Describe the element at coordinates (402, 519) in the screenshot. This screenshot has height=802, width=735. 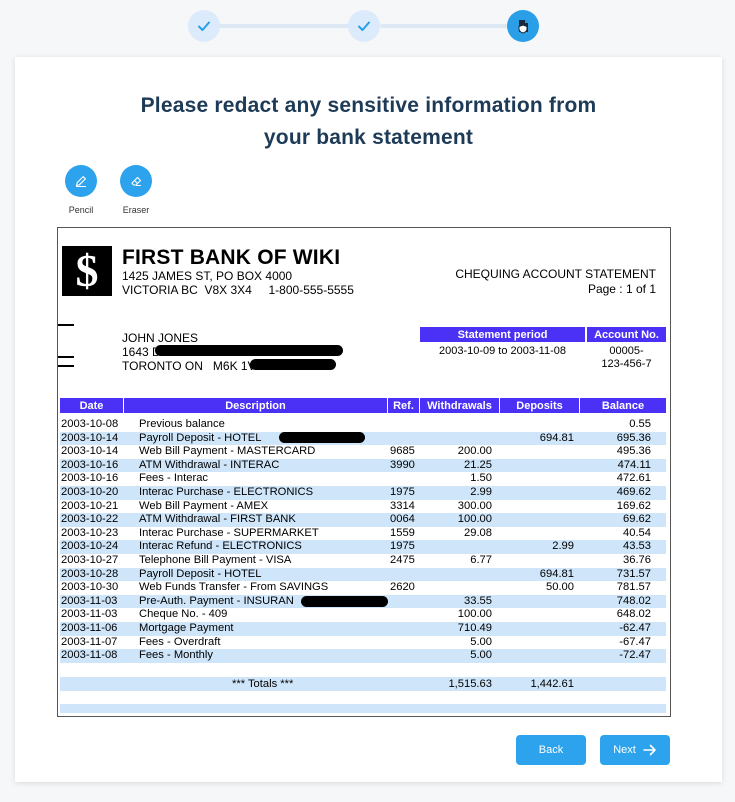
I see `cell-ref: 0064` at that location.